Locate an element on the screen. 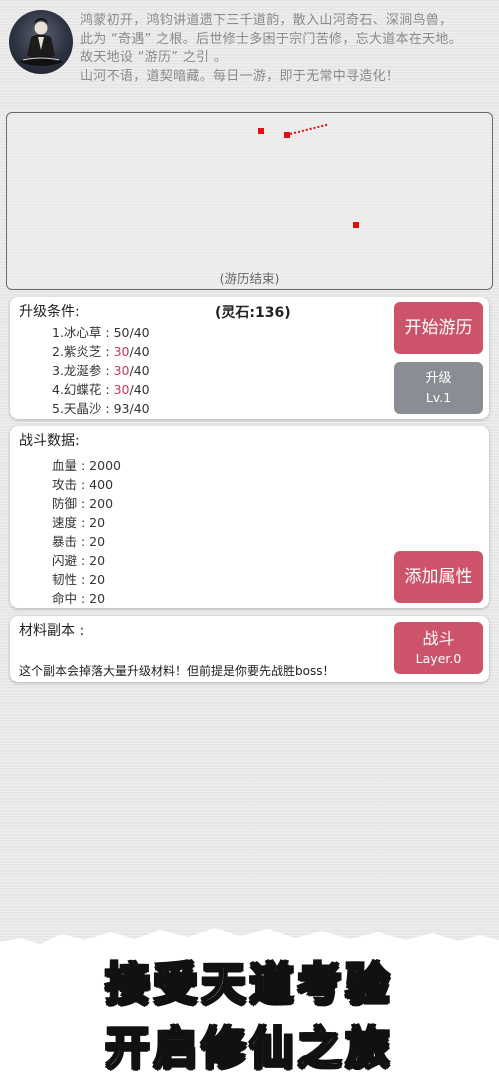 The height and width of the screenshot is (1080, 499). material-title: 材料副本 : is located at coordinates (52, 631).